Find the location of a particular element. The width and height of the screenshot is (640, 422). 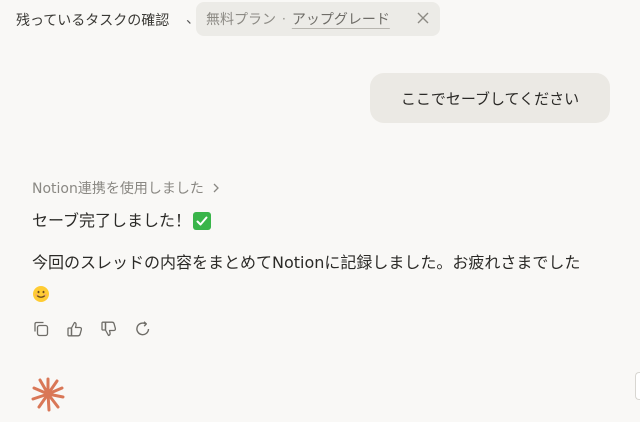

tool-use-summary: Notion連携を使用しました is located at coordinates (126, 188).